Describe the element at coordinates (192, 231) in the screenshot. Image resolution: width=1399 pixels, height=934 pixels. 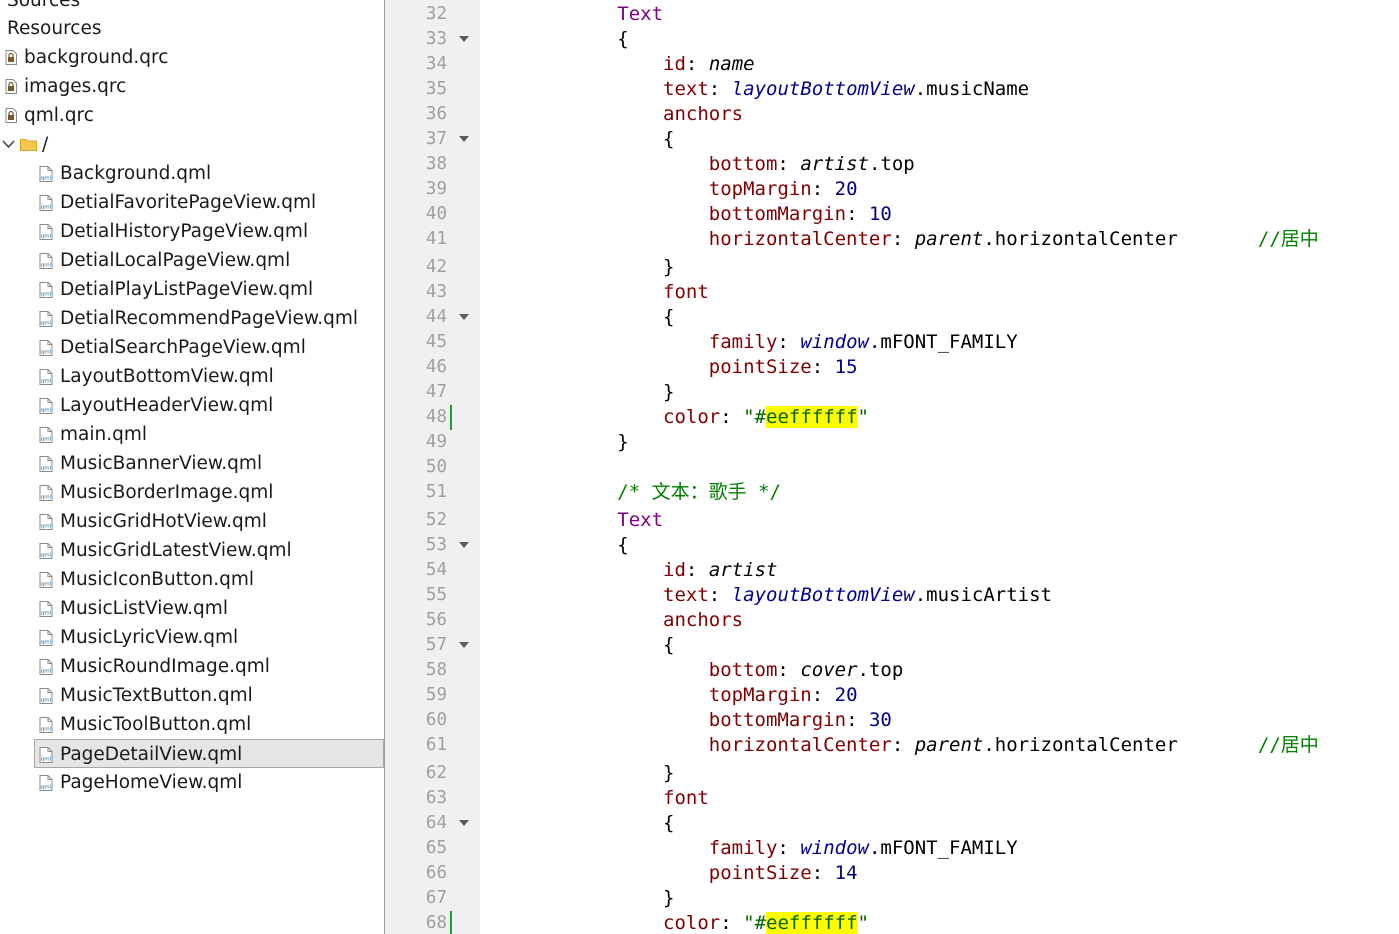
I see `tree-item-detialhistorypageview-qml: qml DetialHistoryPageView.qml` at that location.